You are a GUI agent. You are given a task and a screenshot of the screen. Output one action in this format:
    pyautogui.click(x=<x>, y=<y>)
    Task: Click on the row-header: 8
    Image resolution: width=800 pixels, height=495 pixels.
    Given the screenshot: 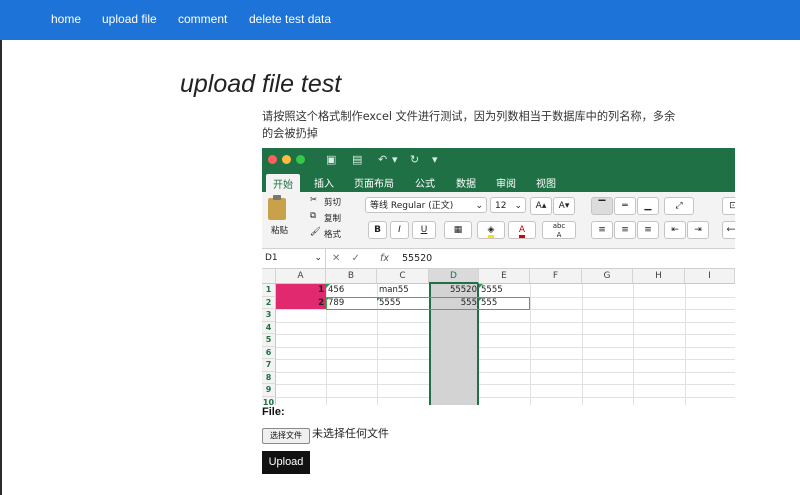 What is the action you would take?
    pyautogui.click(x=269, y=377)
    